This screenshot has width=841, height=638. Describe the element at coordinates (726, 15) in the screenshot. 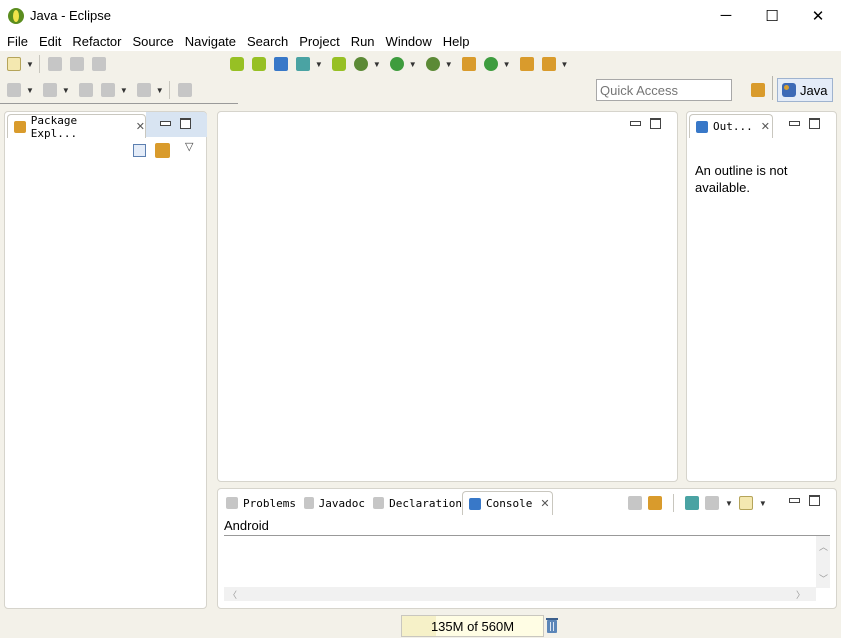

I see `minimize-button: ─` at that location.